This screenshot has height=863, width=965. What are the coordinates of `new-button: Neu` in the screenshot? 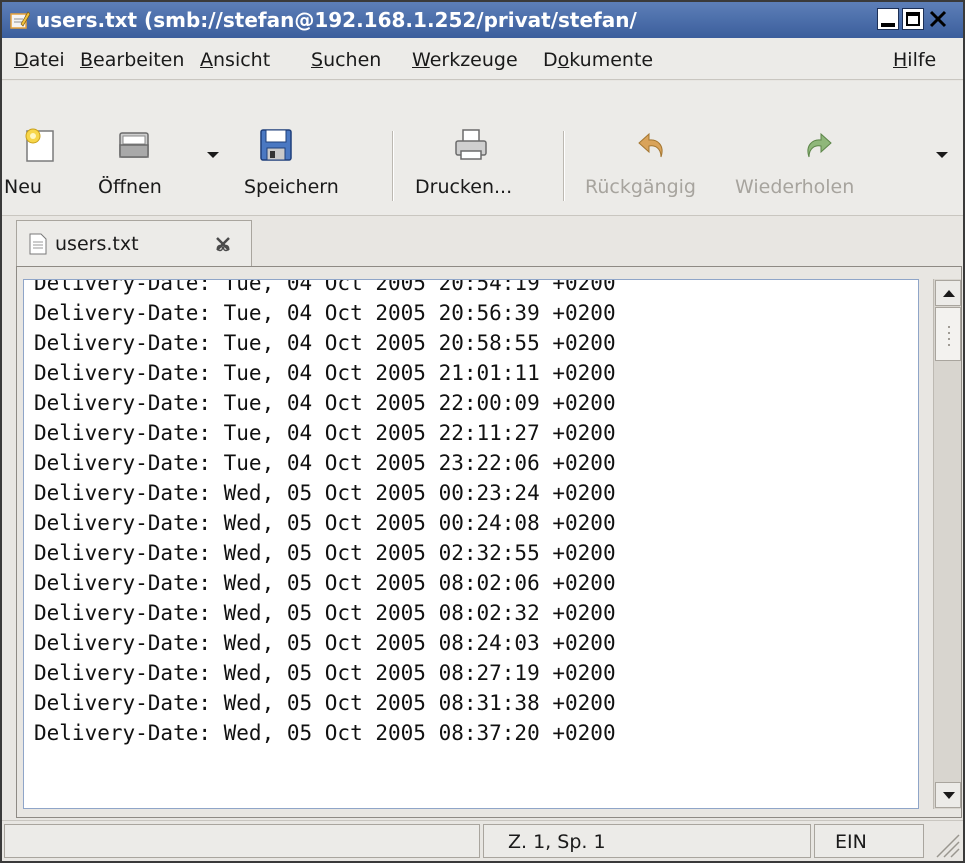 It's located at (50, 148).